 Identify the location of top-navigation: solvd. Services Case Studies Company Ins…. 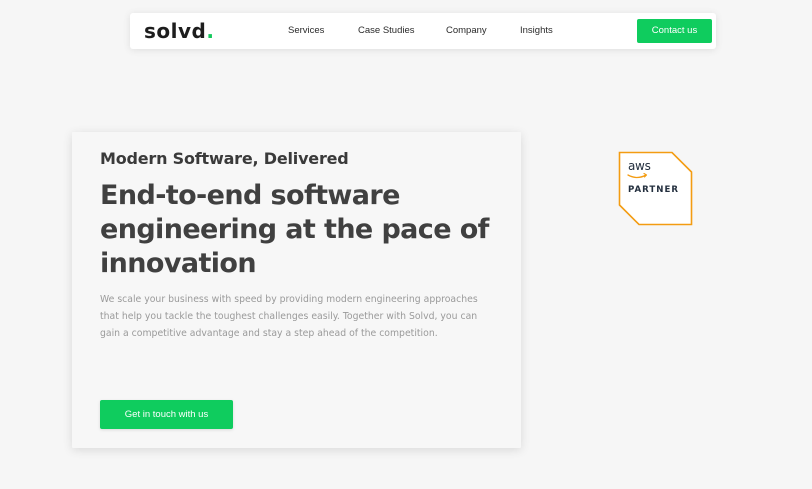
(423, 31).